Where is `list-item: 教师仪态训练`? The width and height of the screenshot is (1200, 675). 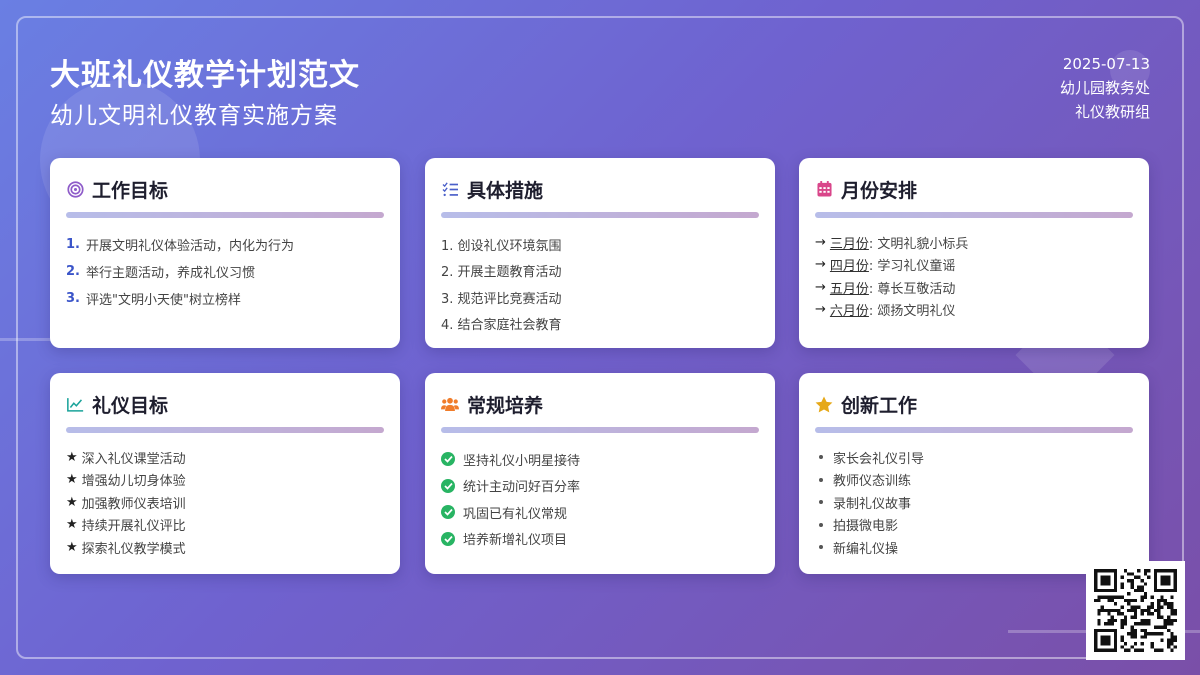 list-item: 教师仪态训练 is located at coordinates (974, 480).